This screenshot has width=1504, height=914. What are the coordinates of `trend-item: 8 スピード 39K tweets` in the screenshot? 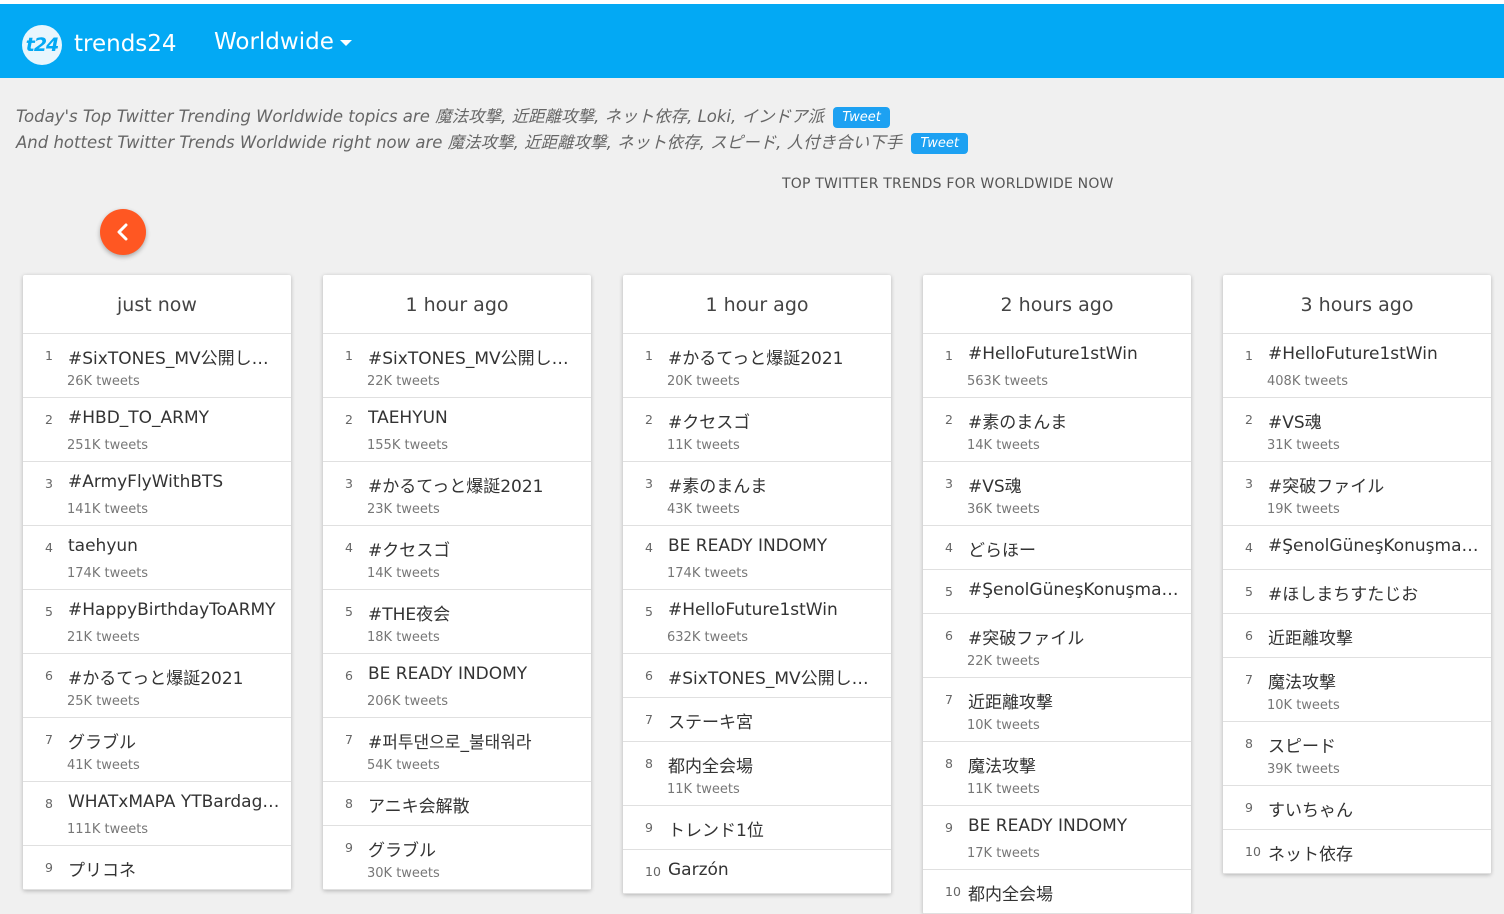 It's located at (1357, 754).